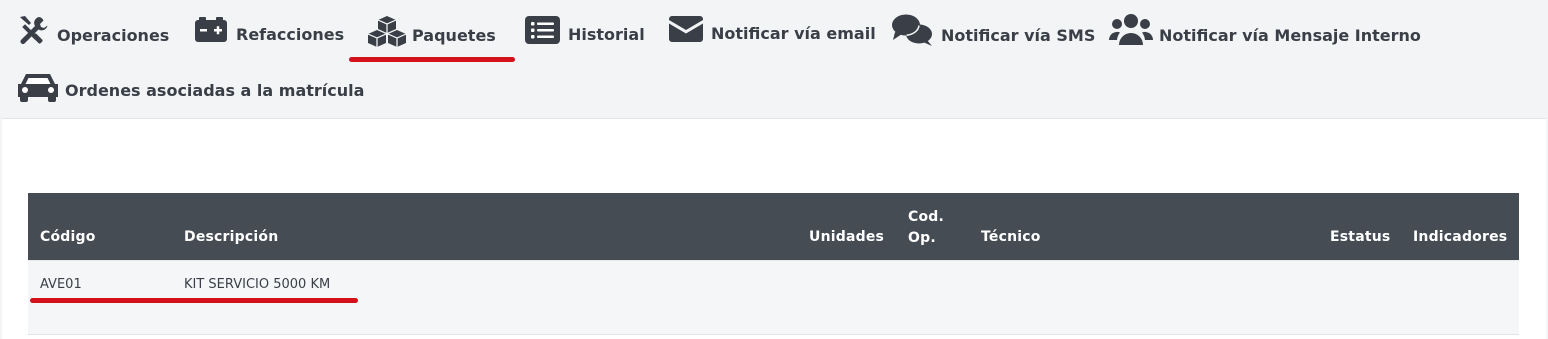 The width and height of the screenshot is (1548, 339). What do you see at coordinates (61, 284) in the screenshot?
I see `cell-codigo: AVE01` at bounding box center [61, 284].